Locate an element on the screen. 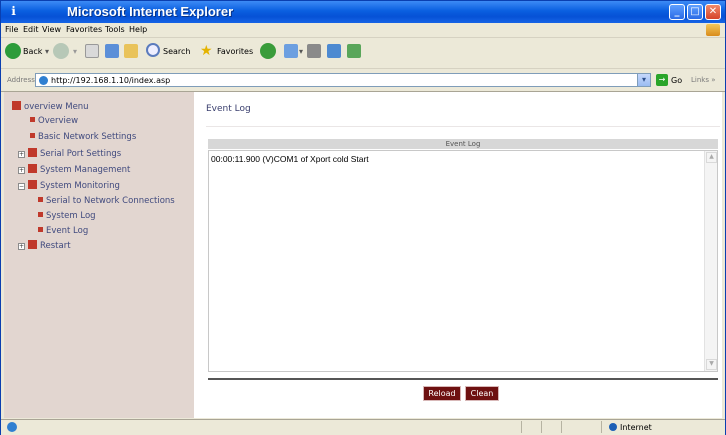 This screenshot has width=726, height=435. links-button: Links » is located at coordinates (703, 80).